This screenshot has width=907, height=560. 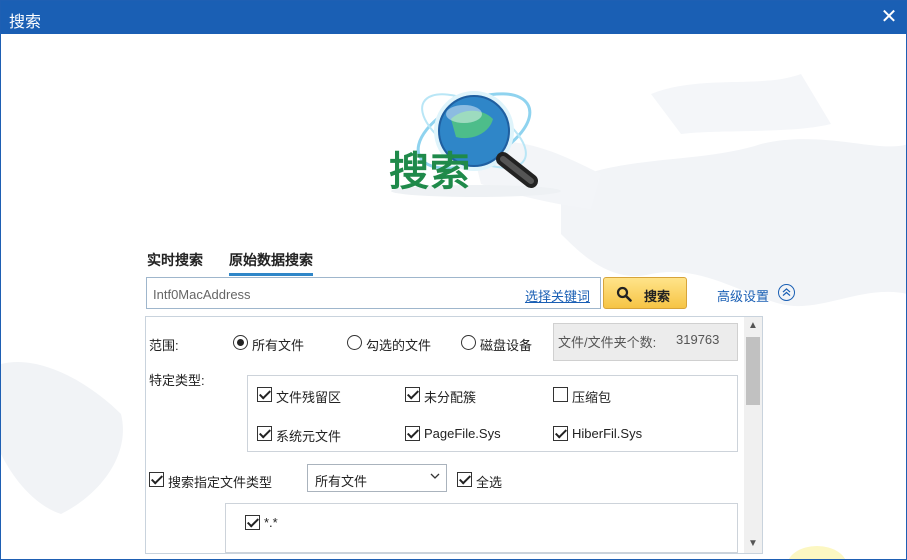 I want to click on extension-list, so click(x=481, y=528).